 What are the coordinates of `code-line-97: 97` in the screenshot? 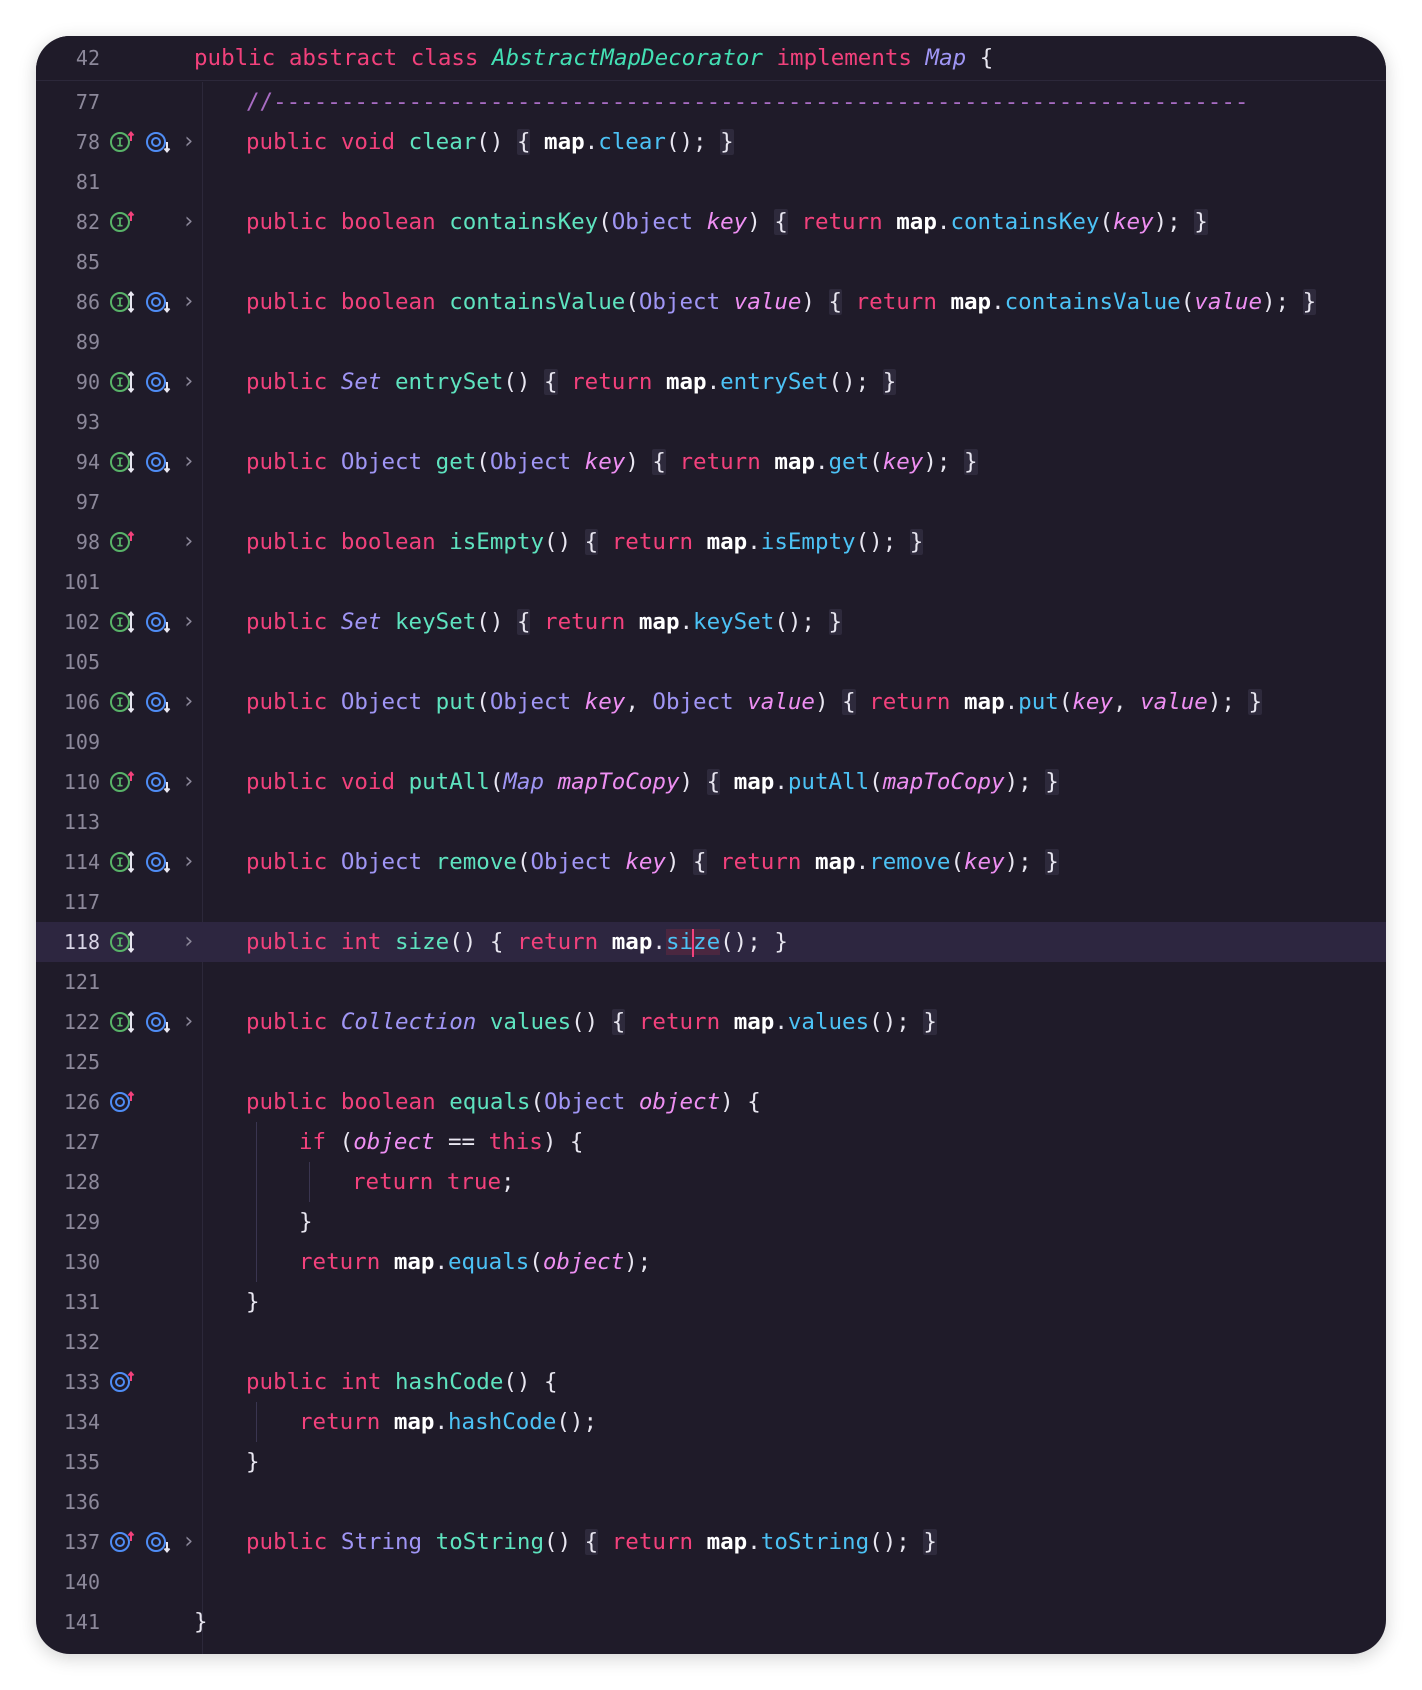 It's located at (711, 502).